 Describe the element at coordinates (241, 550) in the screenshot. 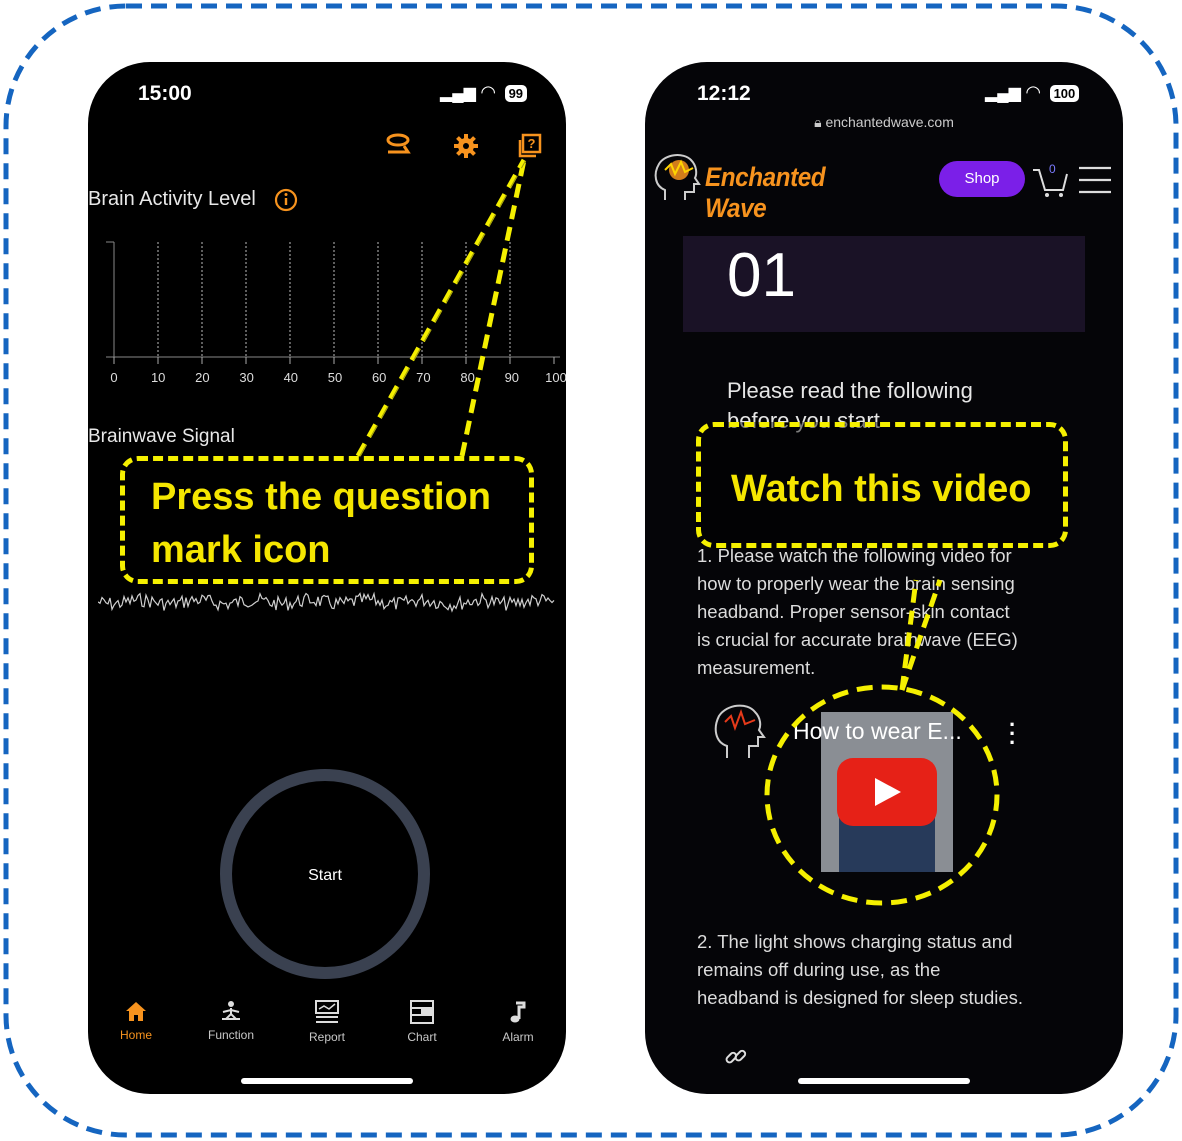

I see `question-callout-line2: mark icon` at that location.